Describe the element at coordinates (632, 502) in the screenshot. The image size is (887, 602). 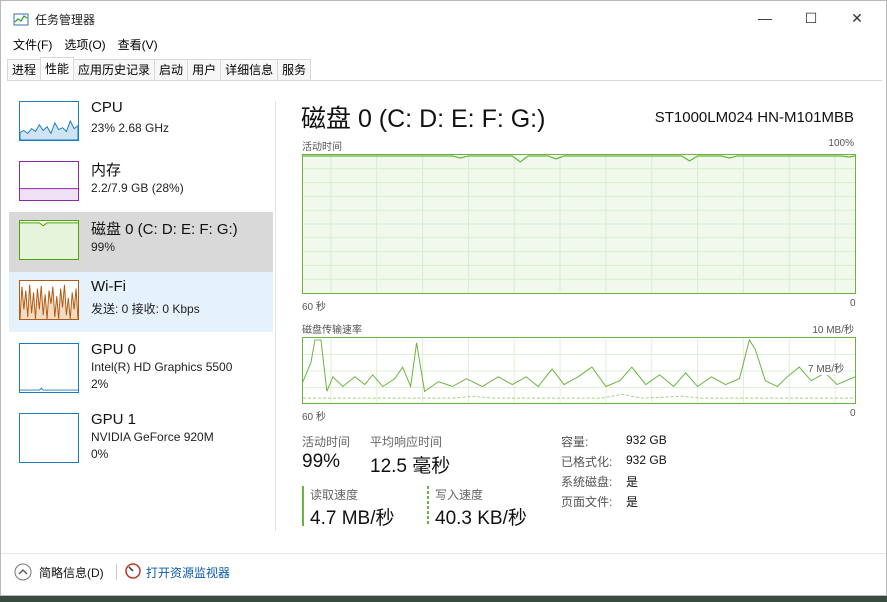
I see `page-file-value: 是` at that location.